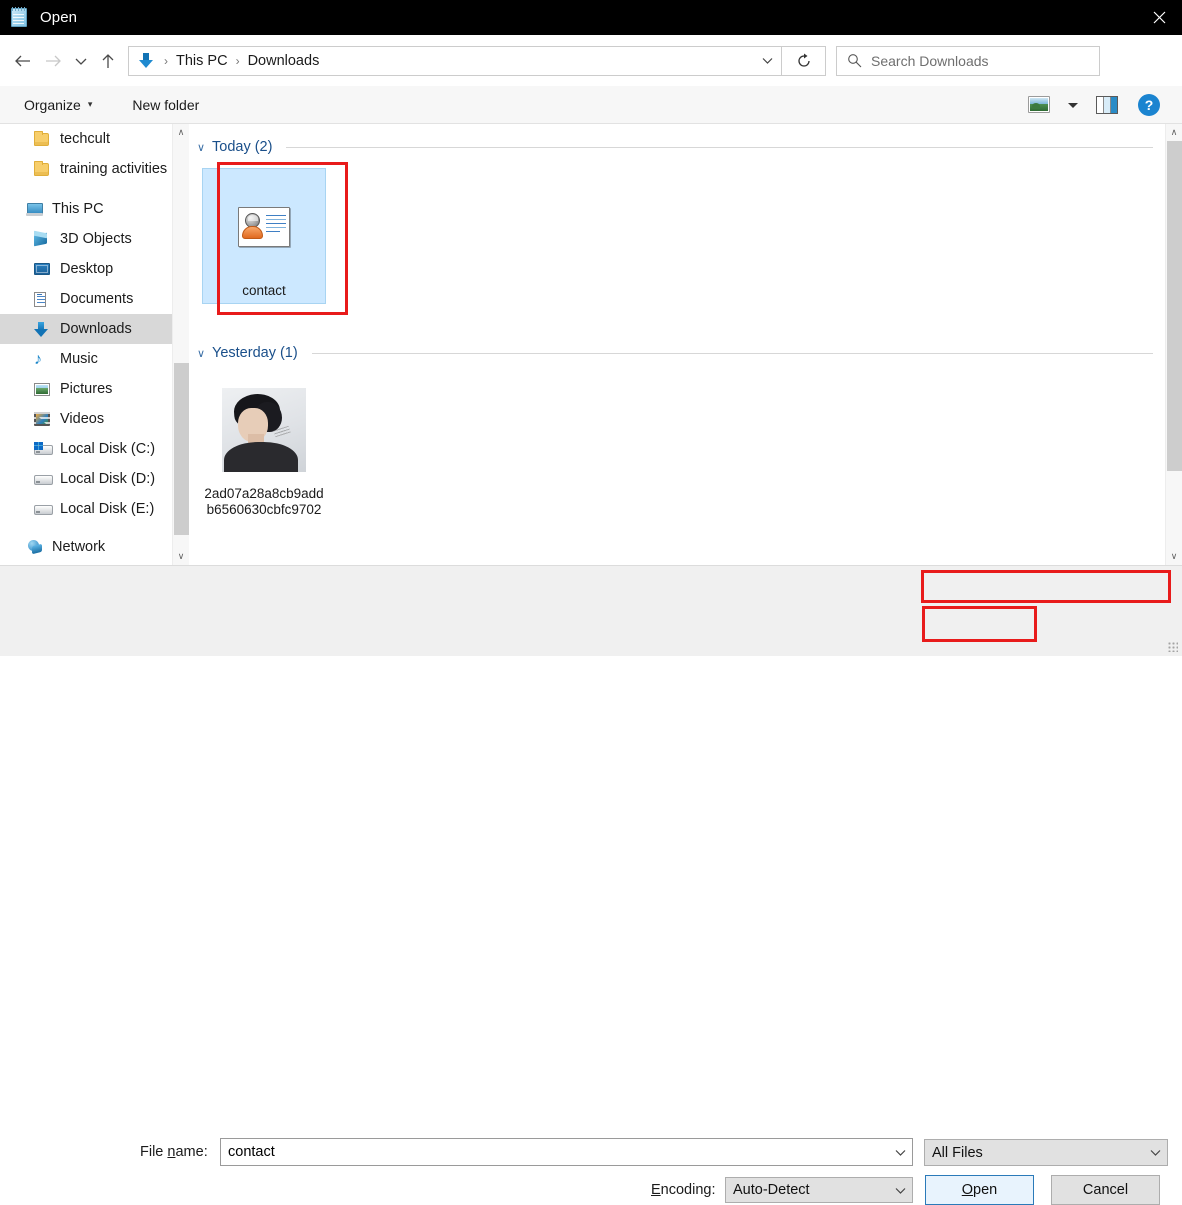 This screenshot has width=1182, height=1205. Describe the element at coordinates (1107, 105) in the screenshot. I see `preview-pane-button` at that location.